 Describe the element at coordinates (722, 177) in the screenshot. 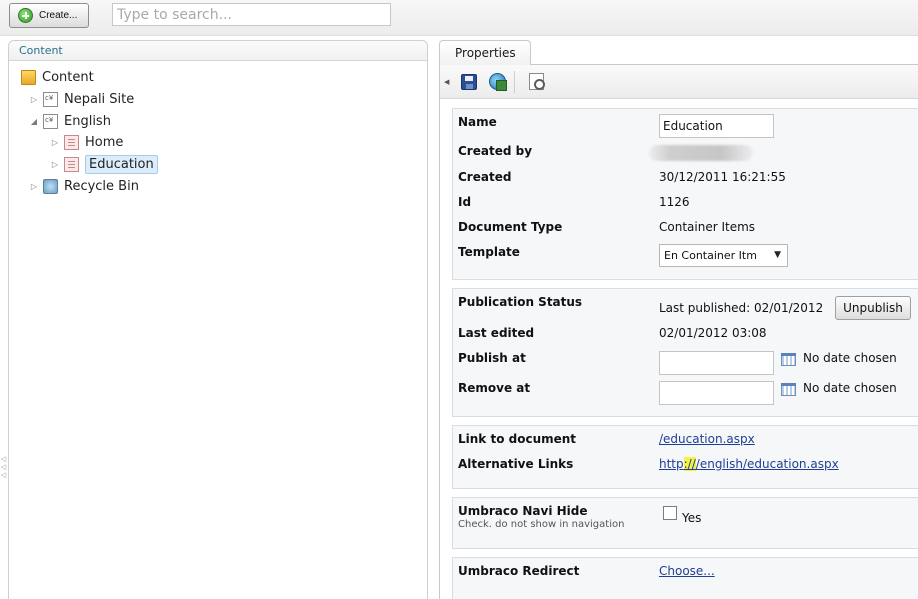

I see `created-value: 30/12/2011 16:21:55` at that location.